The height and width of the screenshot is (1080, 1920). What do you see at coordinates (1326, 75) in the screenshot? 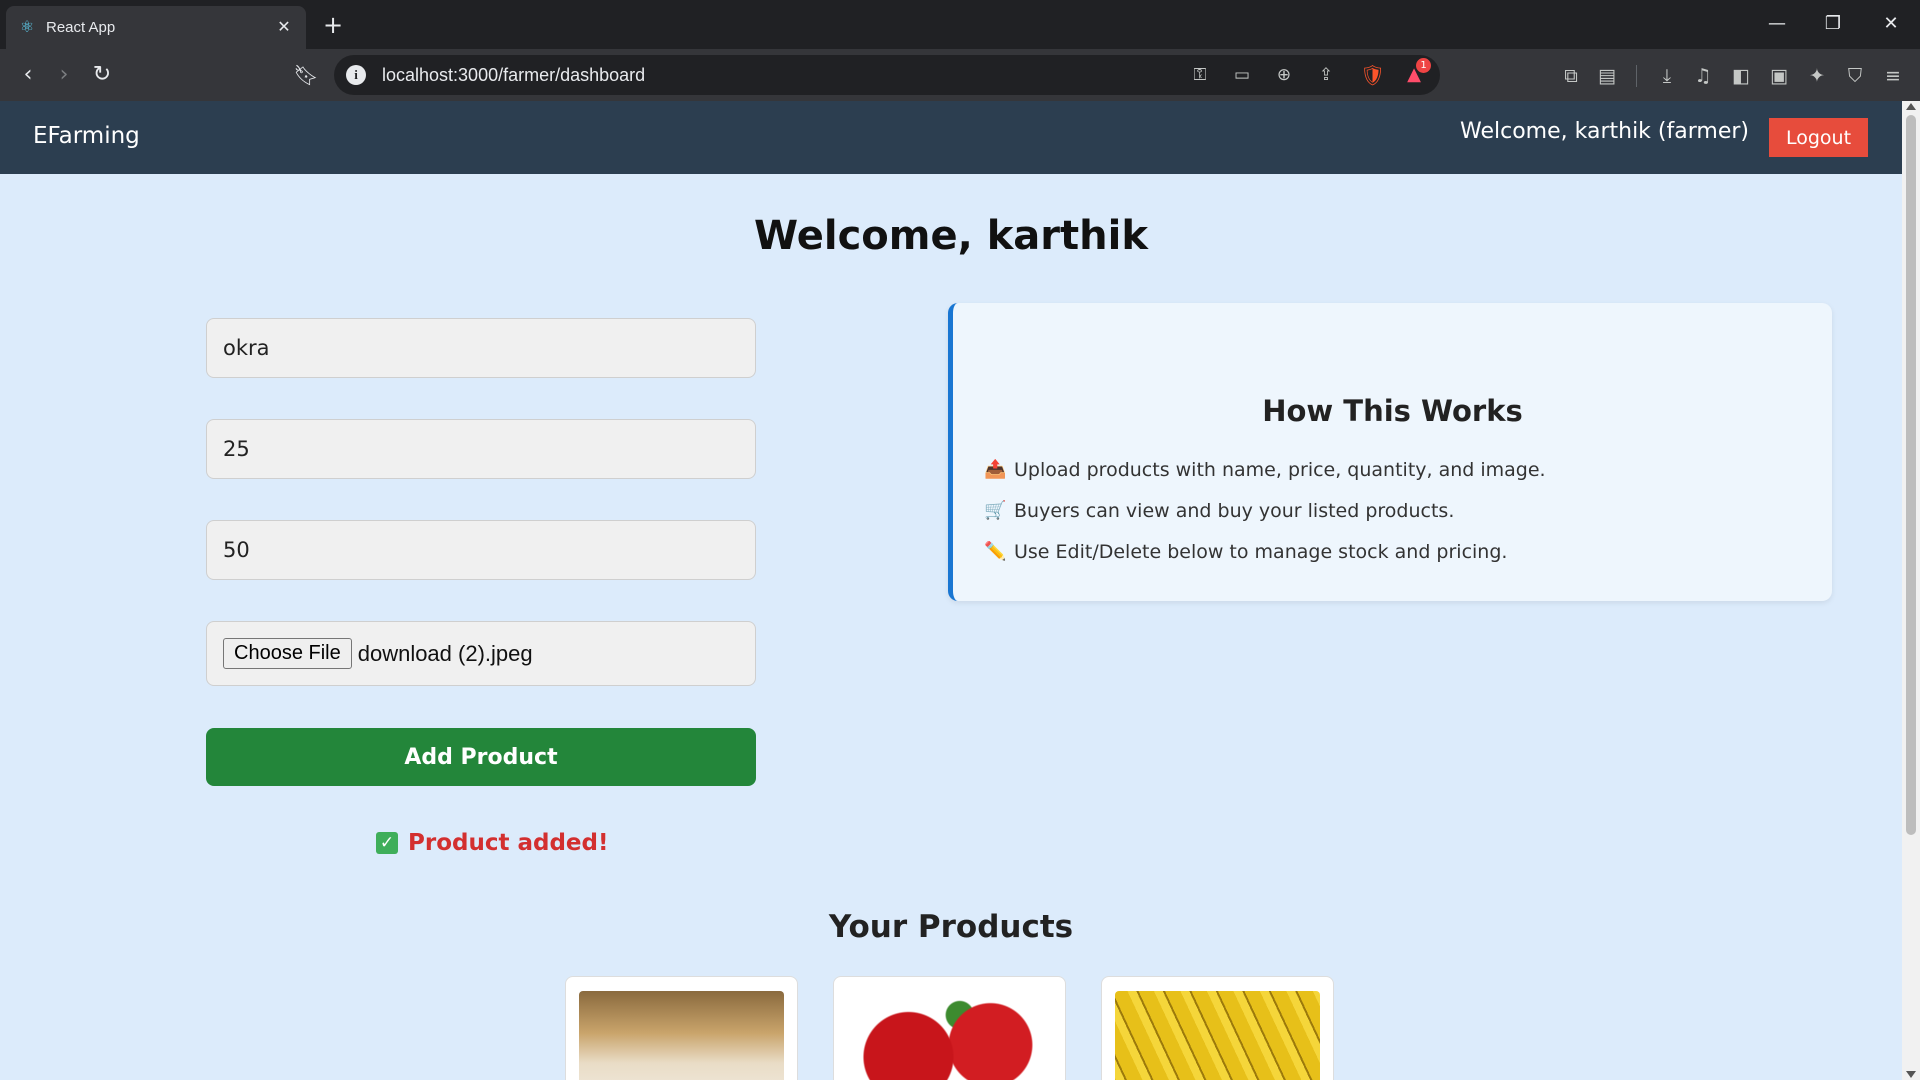
I see `share-icon: ⇪` at bounding box center [1326, 75].